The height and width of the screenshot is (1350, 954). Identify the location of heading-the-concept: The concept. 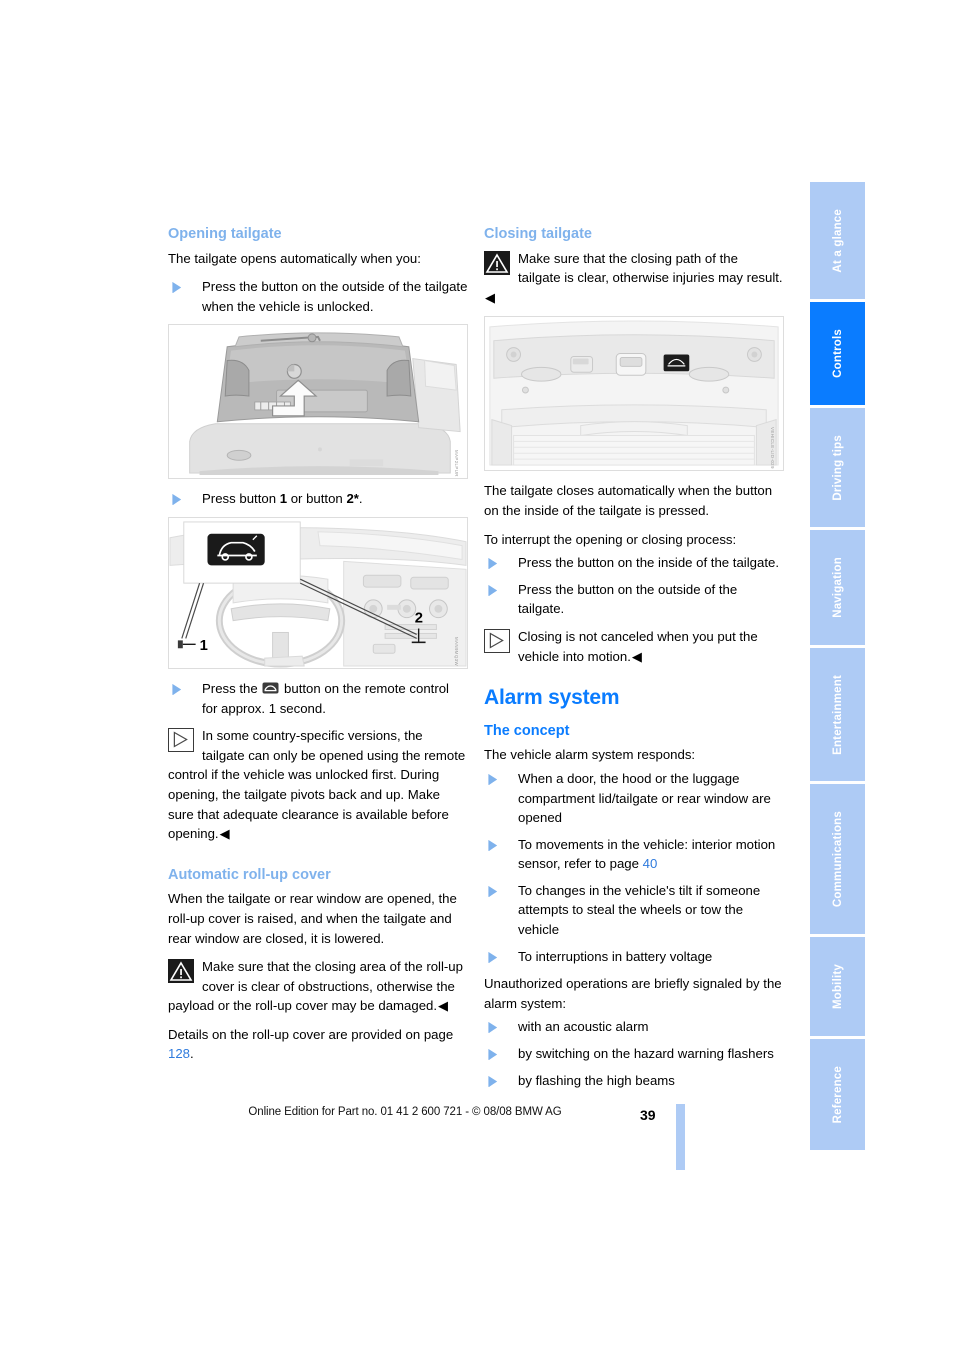
(527, 730).